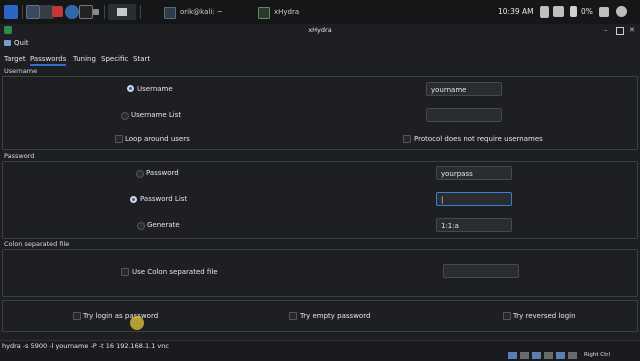 This screenshot has height=361, width=640. Describe the element at coordinates (155, 89) in the screenshot. I see `username-label: Username` at that location.